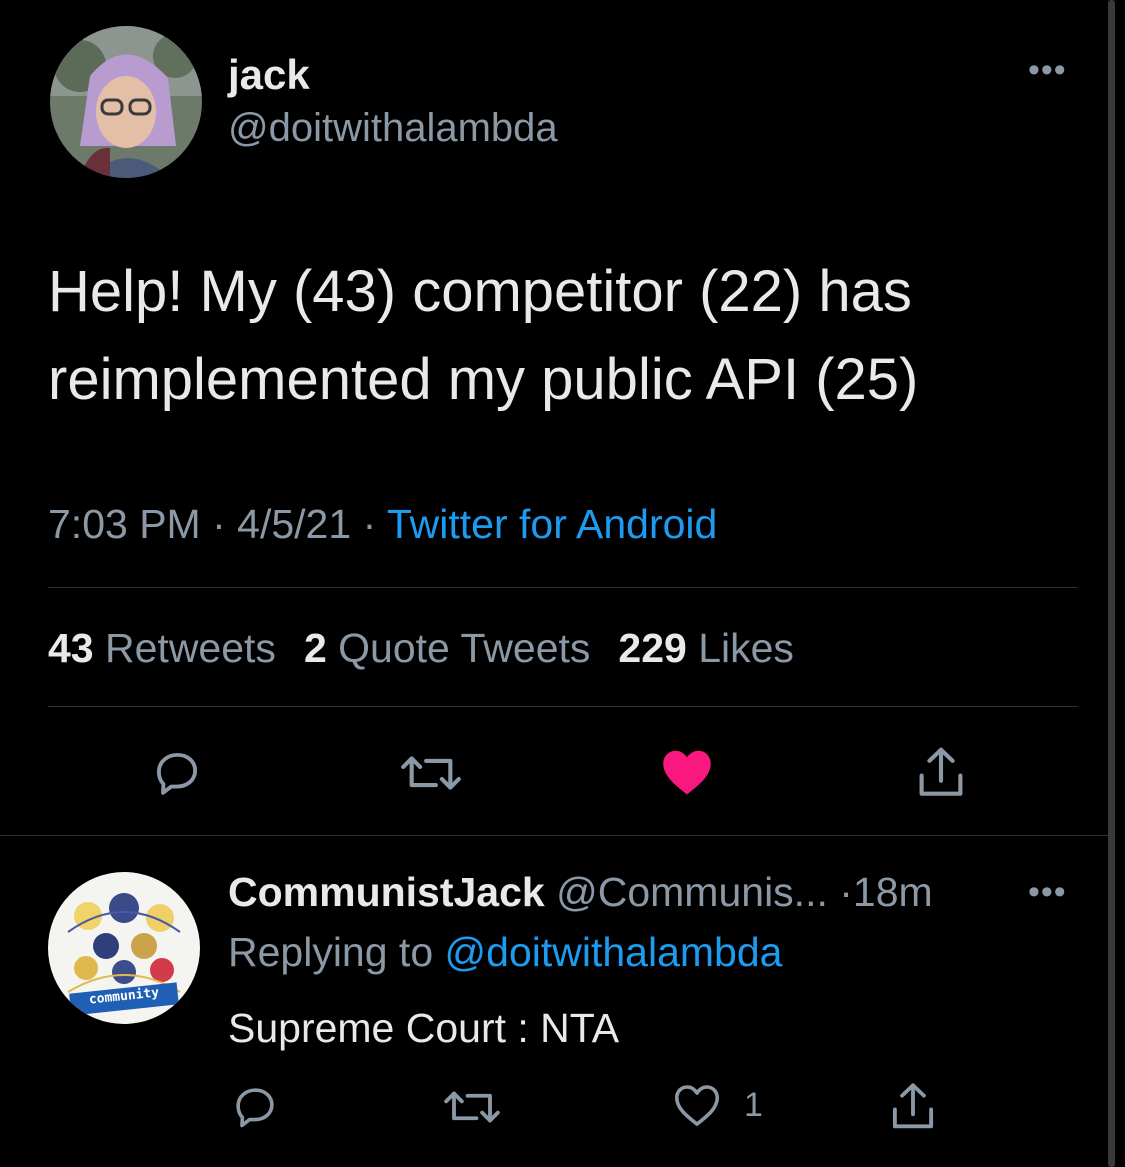  I want to click on author-avatar, so click(126, 102).